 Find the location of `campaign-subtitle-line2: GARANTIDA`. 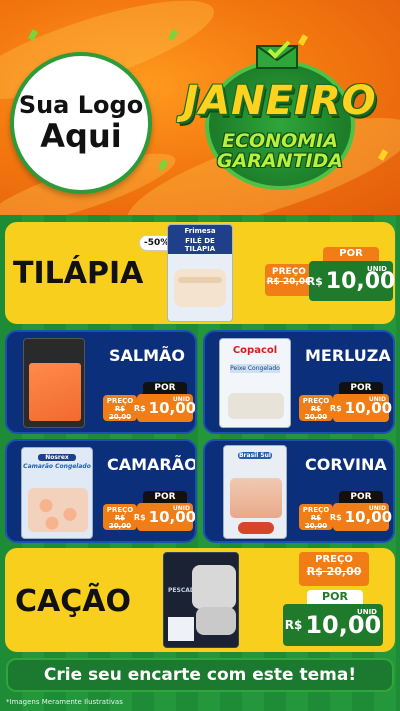

campaign-subtitle-line2: GARANTIDA is located at coordinates (280, 160).